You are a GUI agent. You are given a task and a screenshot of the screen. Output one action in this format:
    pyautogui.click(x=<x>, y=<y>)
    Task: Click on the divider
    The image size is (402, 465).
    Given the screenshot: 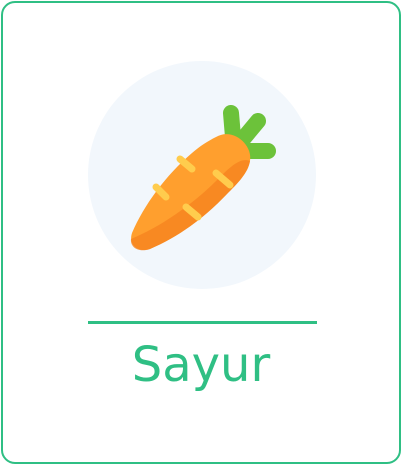 What is the action you would take?
    pyautogui.click(x=202, y=322)
    